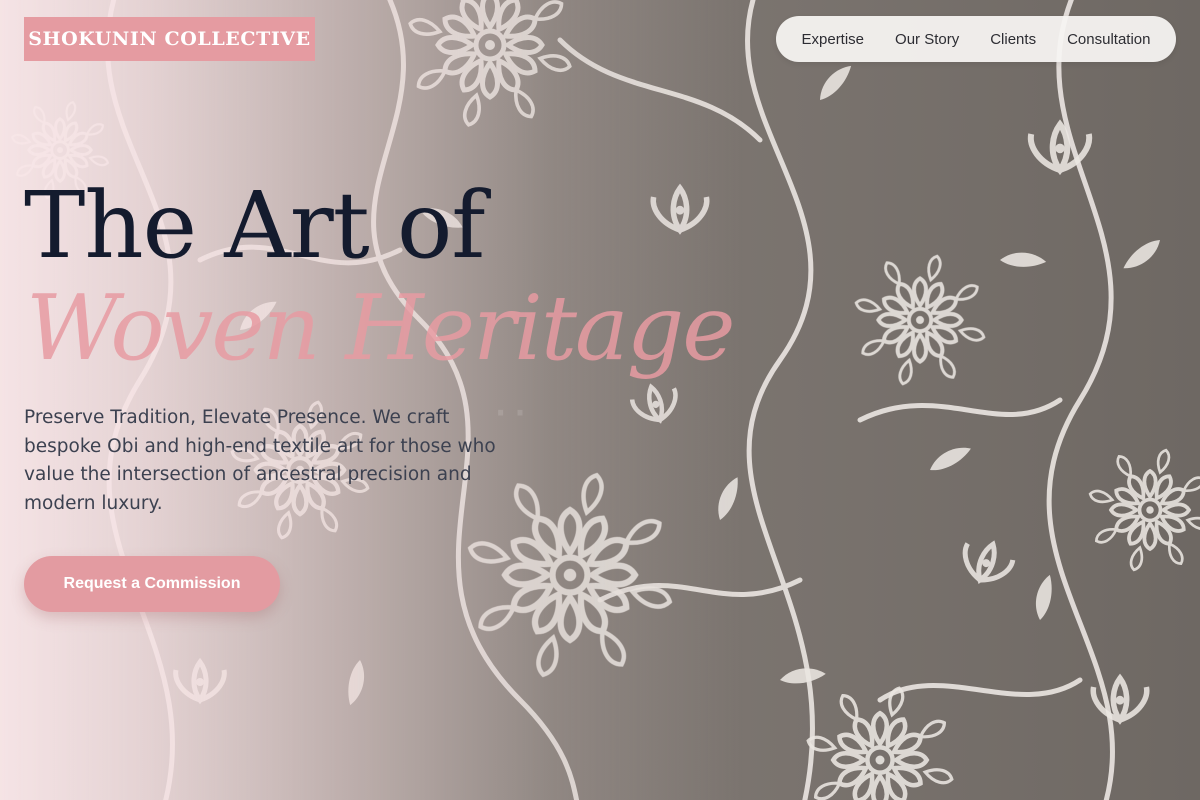 Image resolution: width=1200 pixels, height=800 pixels. Describe the element at coordinates (976, 39) in the screenshot. I see `top-nav: Expertise Our Story Clients Consultation` at that location.